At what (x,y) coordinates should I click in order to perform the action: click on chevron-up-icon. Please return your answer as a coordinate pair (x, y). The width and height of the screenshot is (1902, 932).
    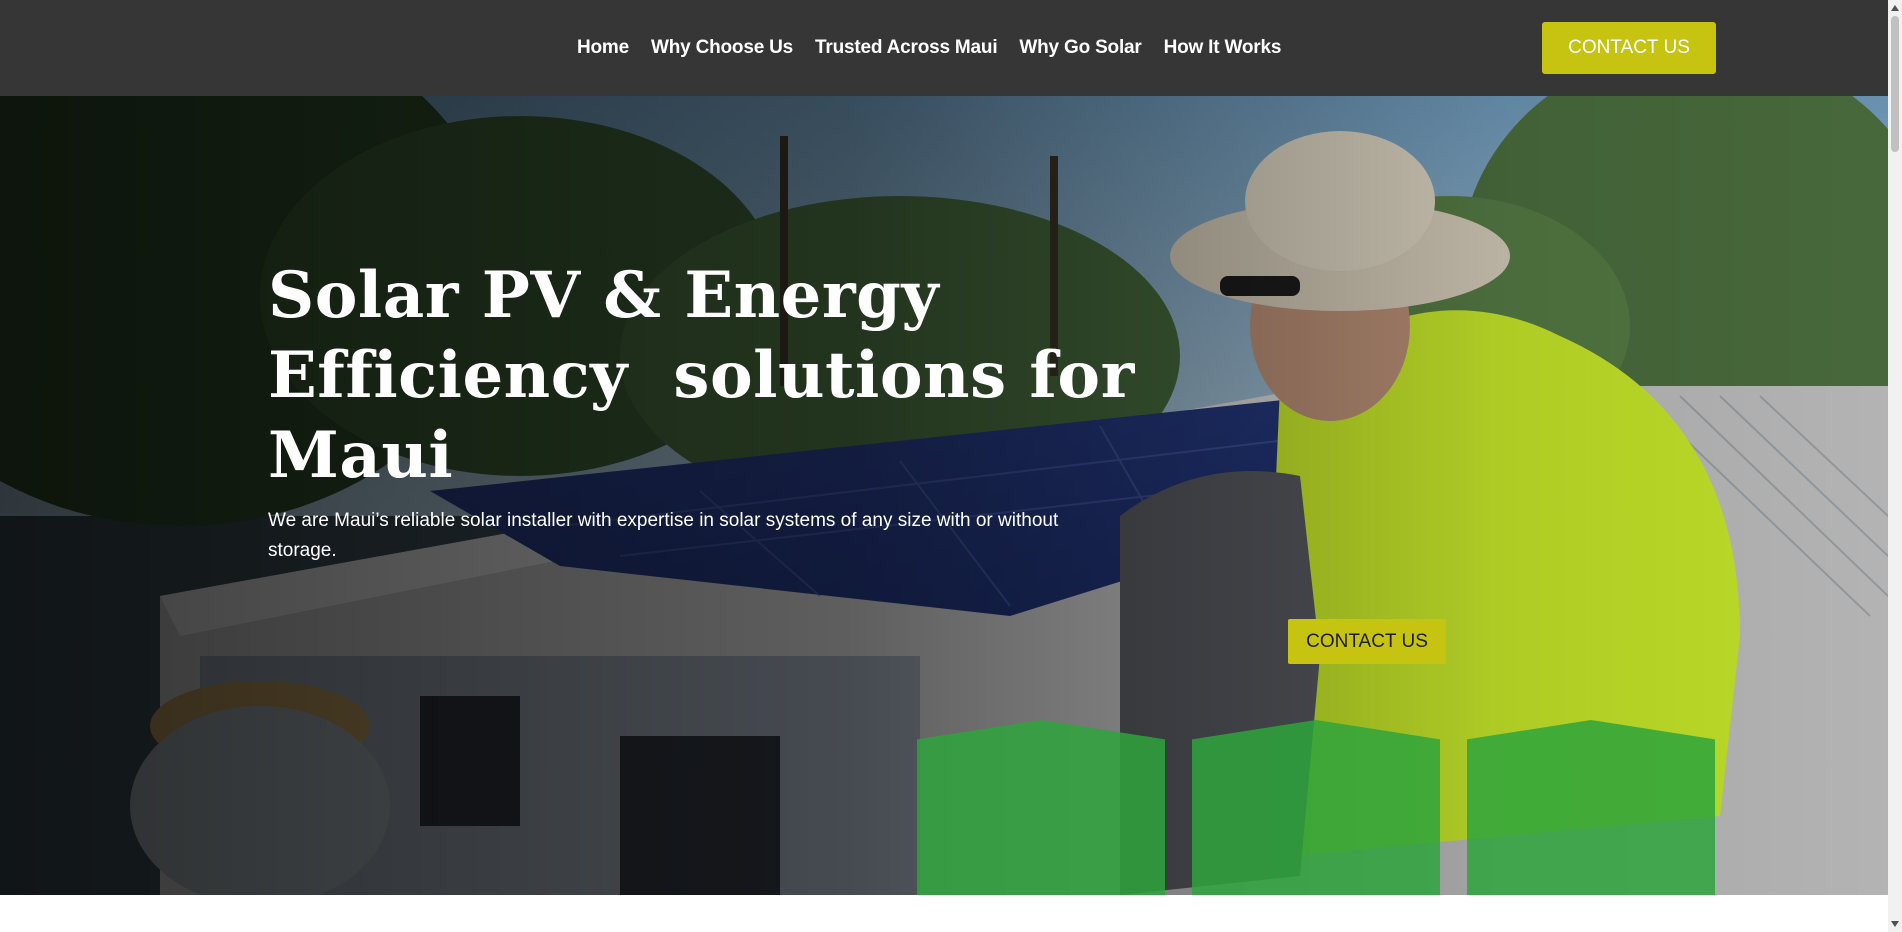
    Looking at the image, I should click on (1895, 8).